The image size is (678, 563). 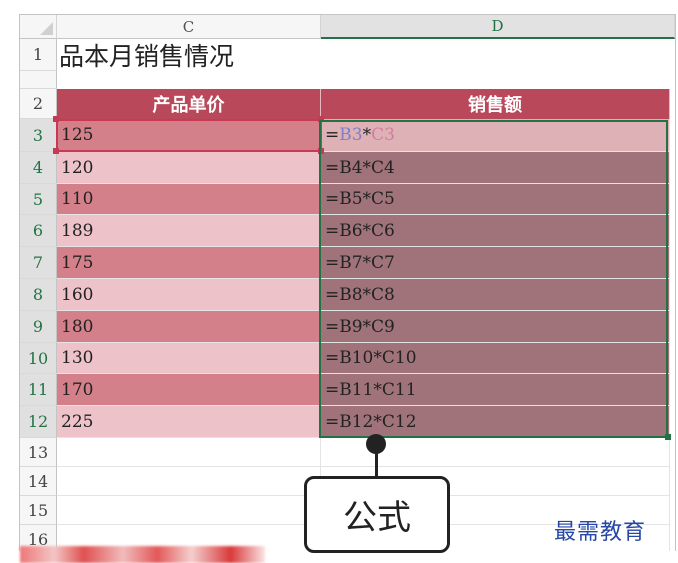 I want to click on column-header-d: D, so click(x=498, y=27).